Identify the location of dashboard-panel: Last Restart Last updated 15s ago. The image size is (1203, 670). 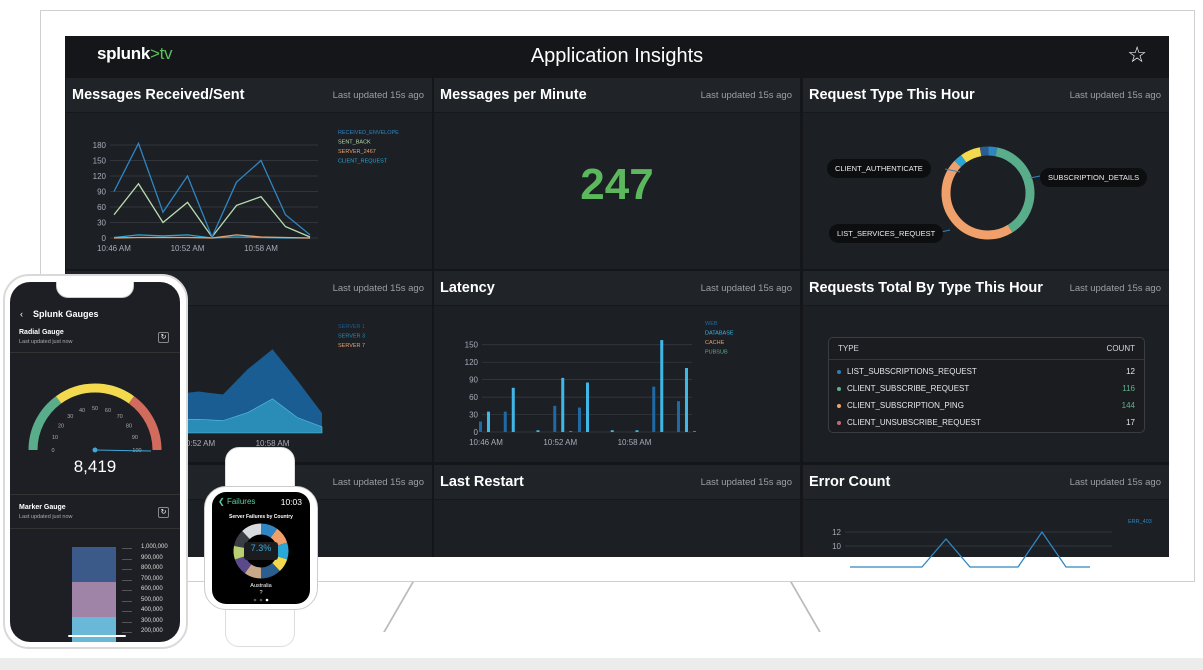
(617, 511).